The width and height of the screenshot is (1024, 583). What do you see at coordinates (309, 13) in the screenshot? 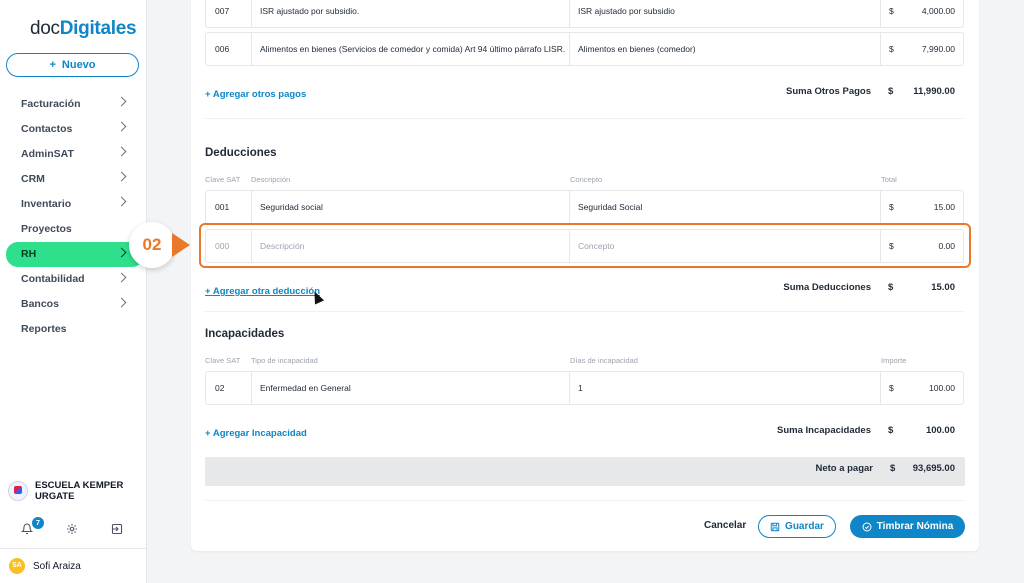
I see `description-cell: ISR ajustado por subsidio.` at bounding box center [309, 13].